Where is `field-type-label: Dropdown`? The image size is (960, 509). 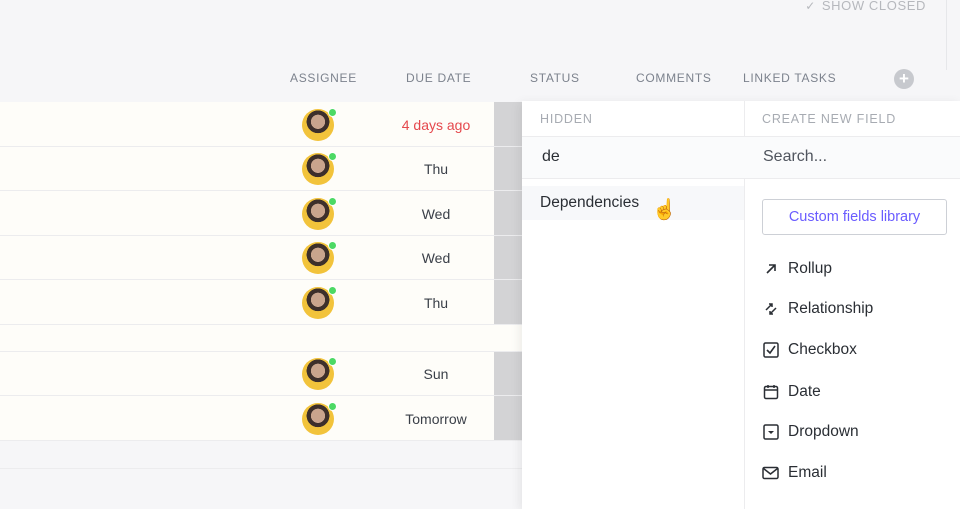 field-type-label: Dropdown is located at coordinates (823, 431).